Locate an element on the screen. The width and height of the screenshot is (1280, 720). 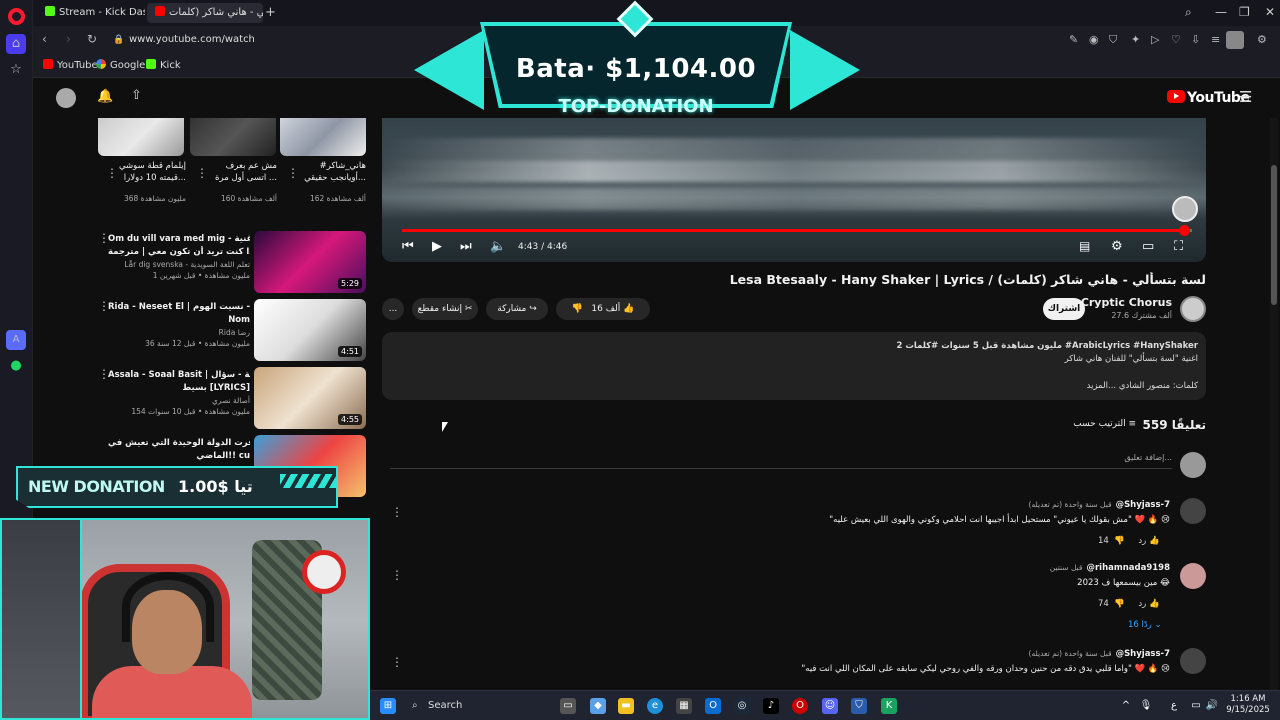
video-channel: Rida رضا is located at coordinates (179, 332).